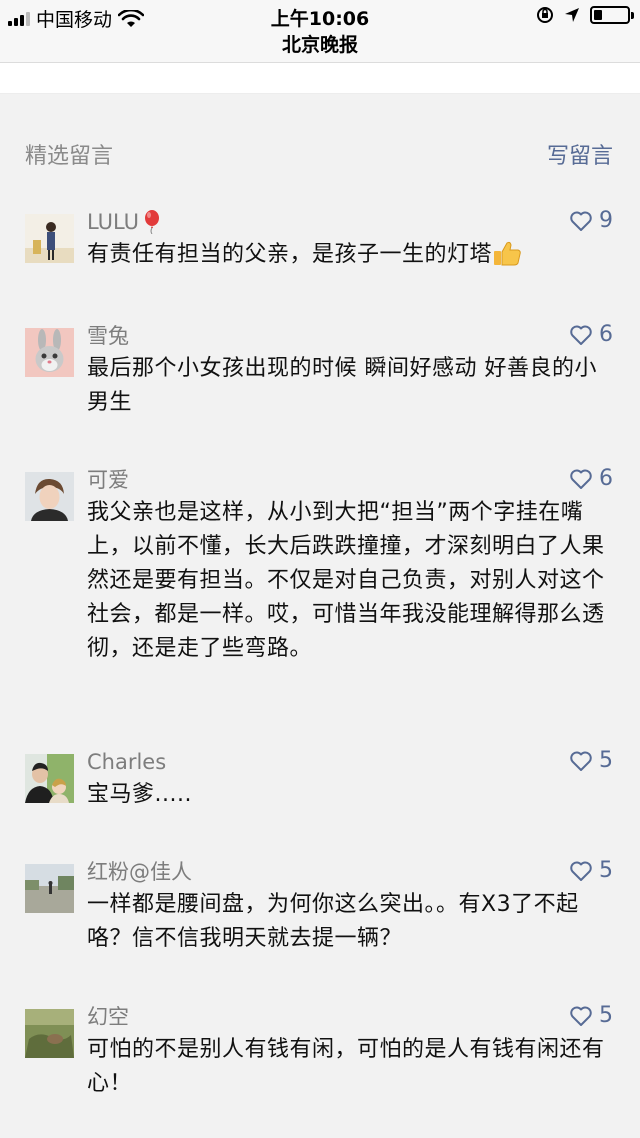  I want to click on author-name: 红粉@佳人, so click(139, 872).